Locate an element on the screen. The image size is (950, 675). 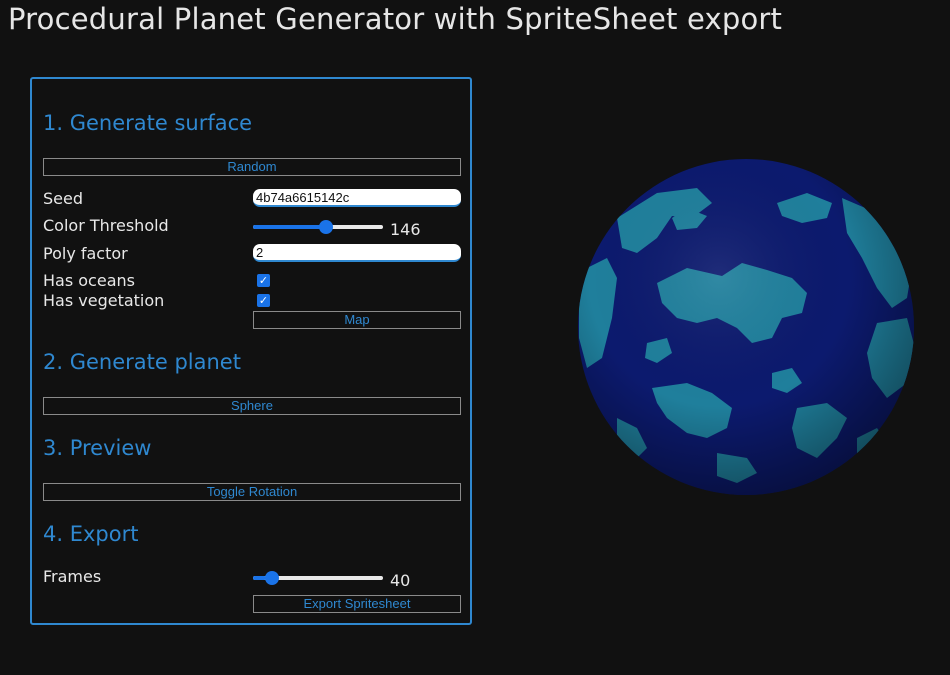
export-spritesheet-button: Export Spritesheet is located at coordinates (357, 604).